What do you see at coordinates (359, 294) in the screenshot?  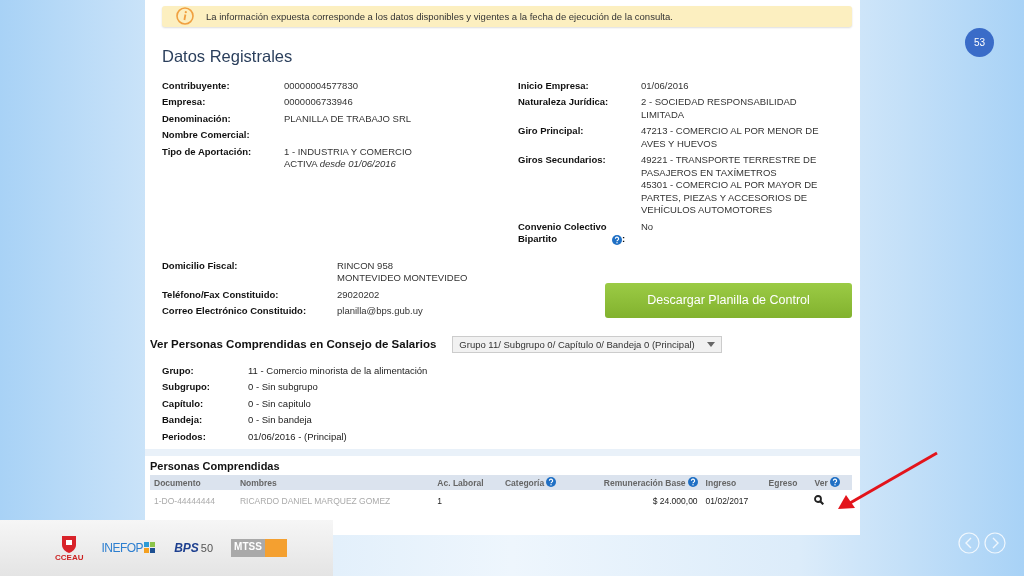 I see `field-value: 29020202` at bounding box center [359, 294].